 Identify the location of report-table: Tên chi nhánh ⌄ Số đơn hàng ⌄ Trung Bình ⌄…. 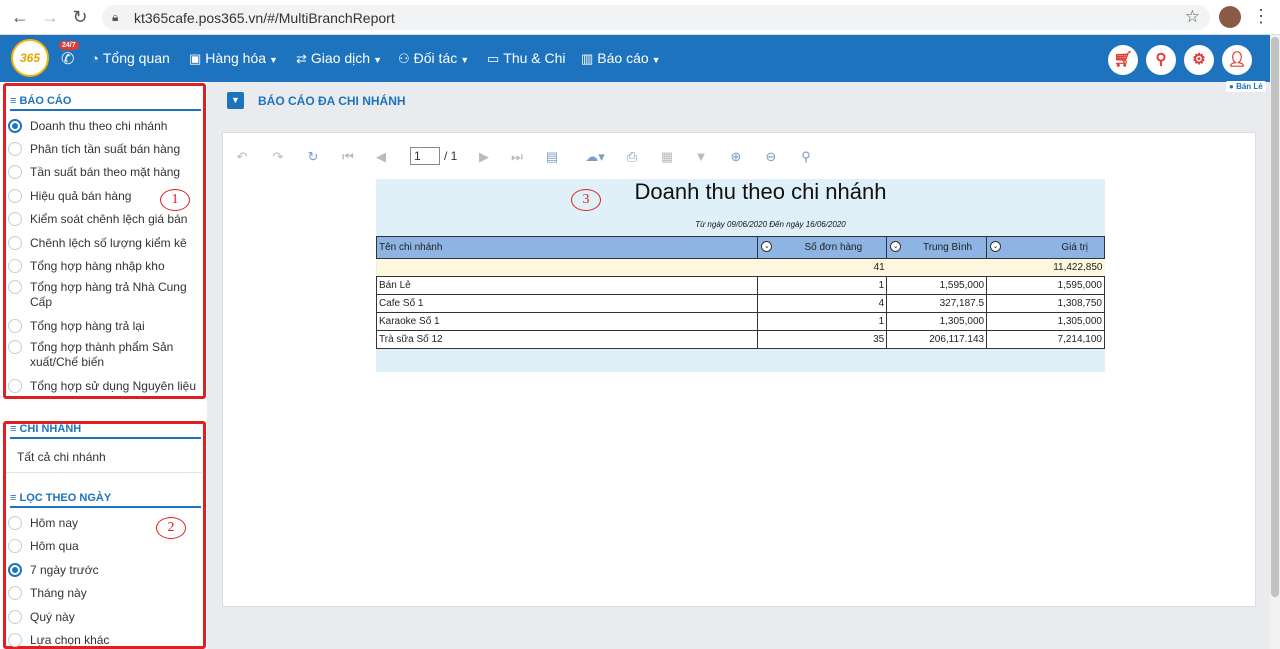
(740, 292).